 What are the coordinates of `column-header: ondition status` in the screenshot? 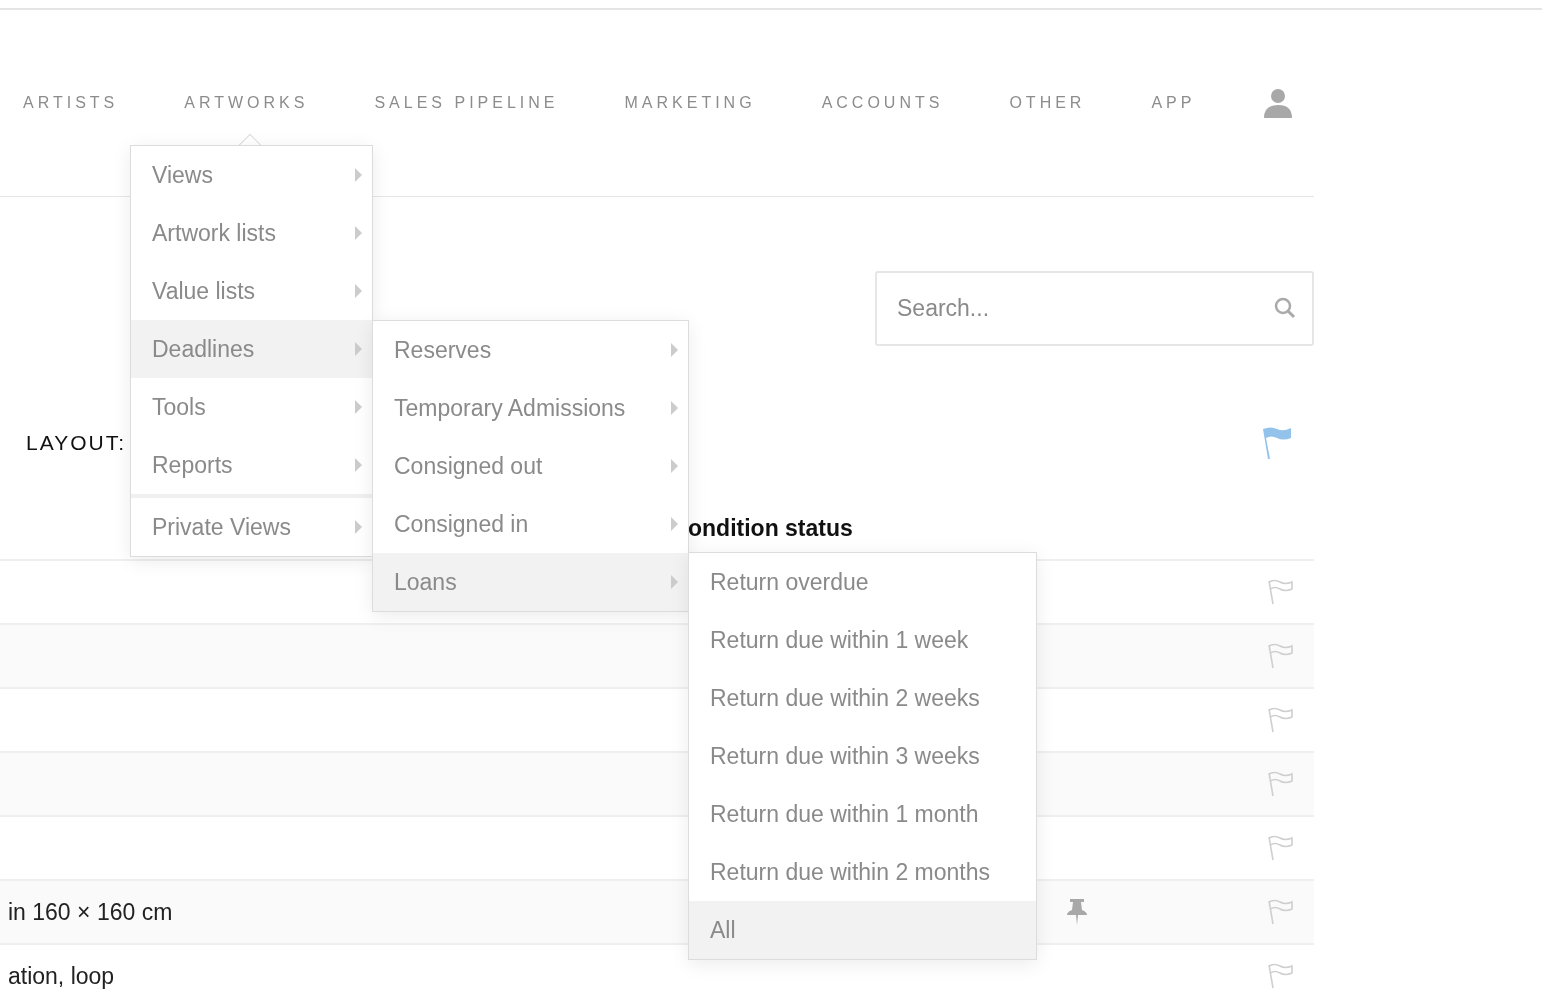 It's located at (770, 528).